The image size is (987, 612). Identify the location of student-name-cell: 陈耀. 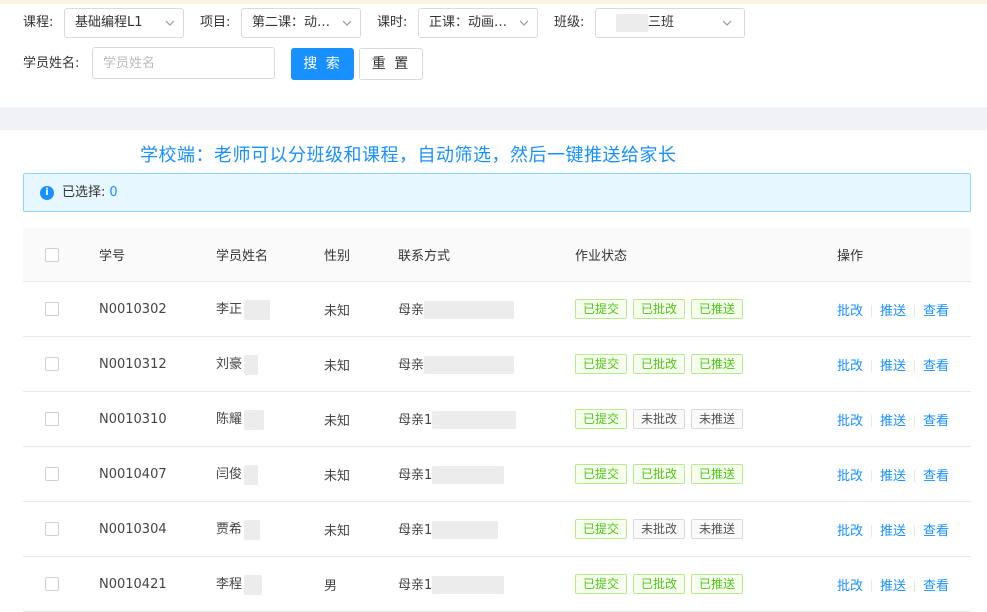
(270, 419).